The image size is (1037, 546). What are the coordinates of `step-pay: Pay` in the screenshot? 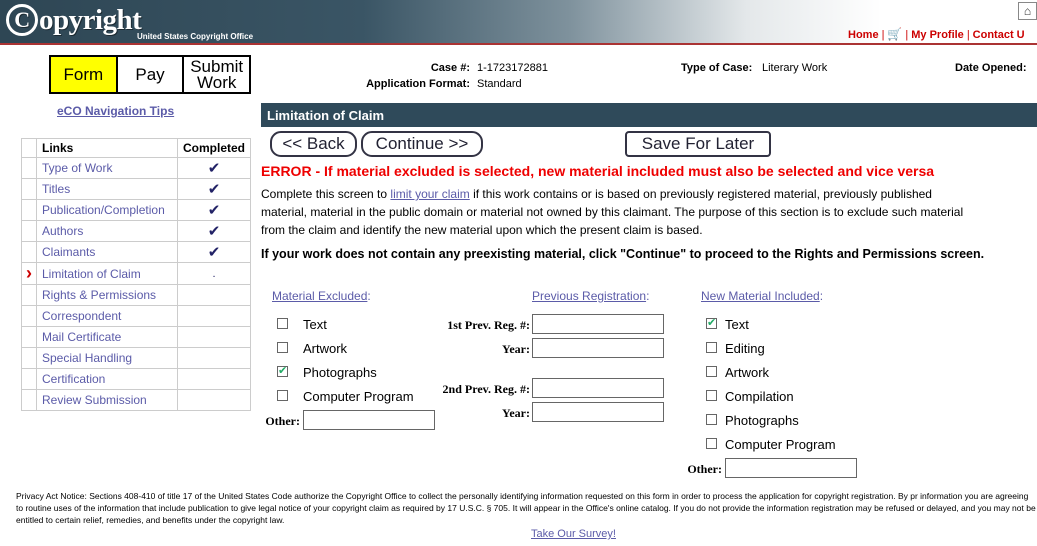 It's located at (151, 74).